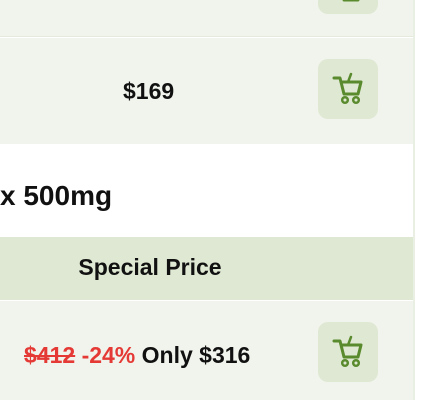 This screenshot has height=400, width=421. I want to click on package-price: $169, so click(149, 91).